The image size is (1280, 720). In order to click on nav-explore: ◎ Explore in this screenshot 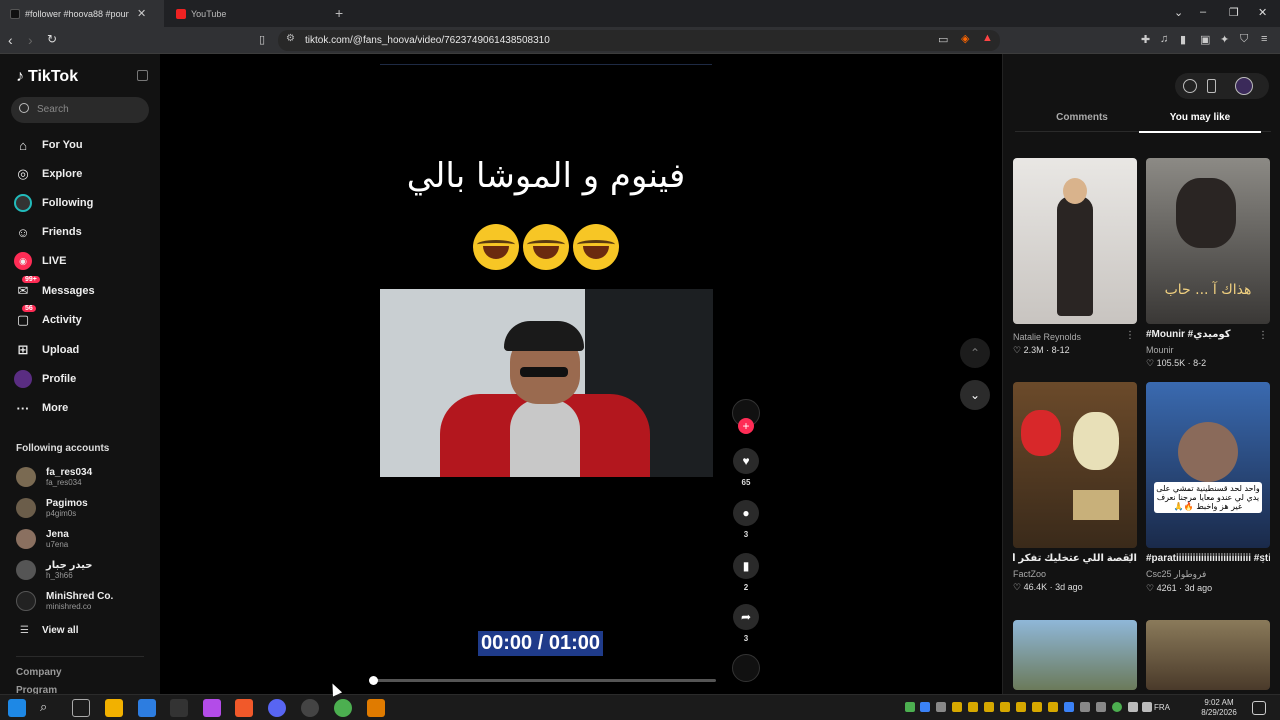, I will do `click(48, 174)`.